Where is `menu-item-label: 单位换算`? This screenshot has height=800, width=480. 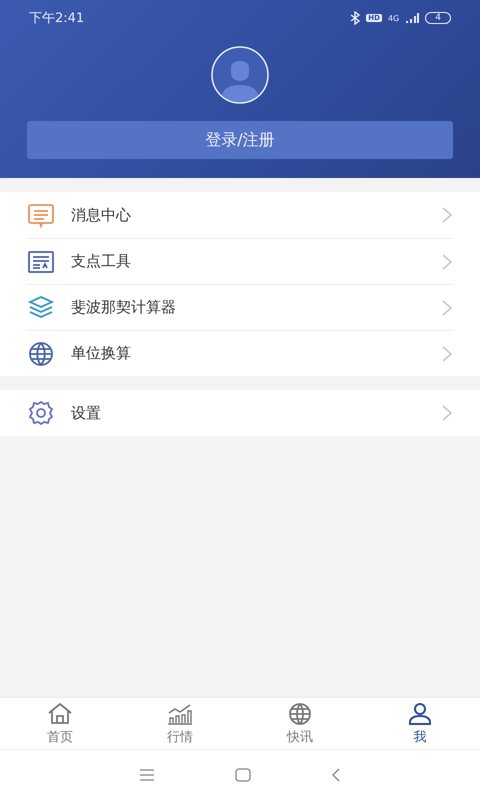
menu-item-label: 单位换算 is located at coordinates (256, 353).